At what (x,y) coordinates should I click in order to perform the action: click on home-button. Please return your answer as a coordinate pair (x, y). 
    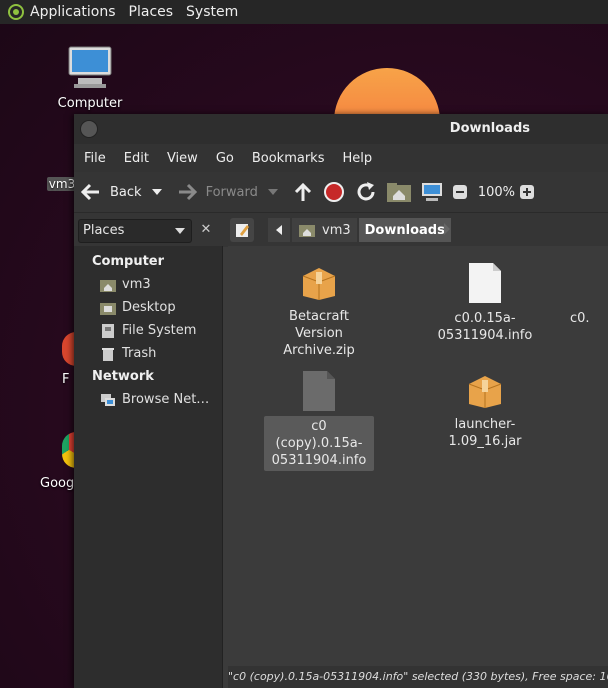
    Looking at the image, I should click on (399, 192).